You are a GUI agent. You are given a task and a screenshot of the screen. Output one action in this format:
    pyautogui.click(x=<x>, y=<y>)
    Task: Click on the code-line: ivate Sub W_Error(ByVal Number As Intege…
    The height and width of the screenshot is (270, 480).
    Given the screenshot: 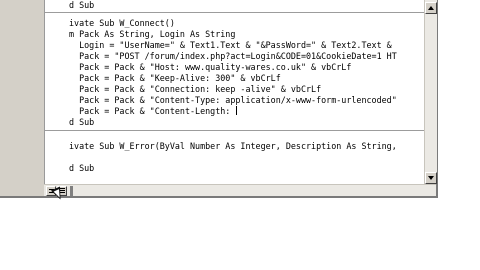 What is the action you would take?
    pyautogui.click(x=233, y=146)
    